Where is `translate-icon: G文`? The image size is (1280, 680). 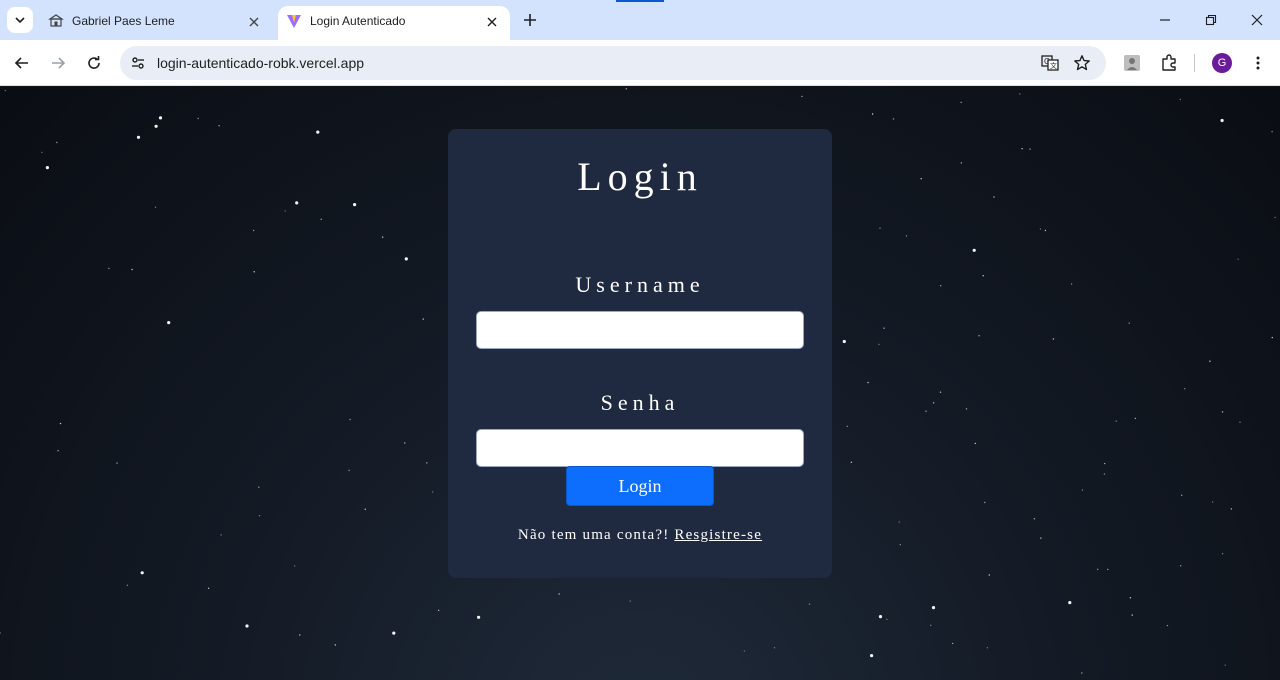
translate-icon: G文 is located at coordinates (1050, 63).